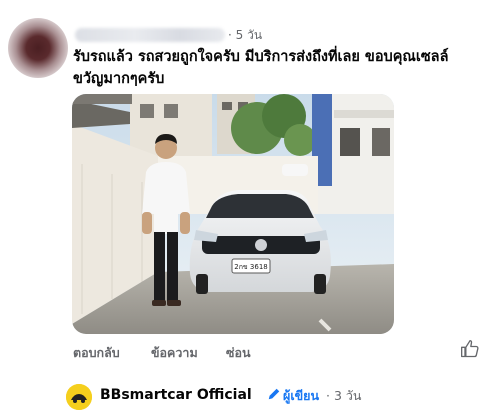 This screenshot has height=410, width=500. I want to click on like-icon, so click(470, 349).